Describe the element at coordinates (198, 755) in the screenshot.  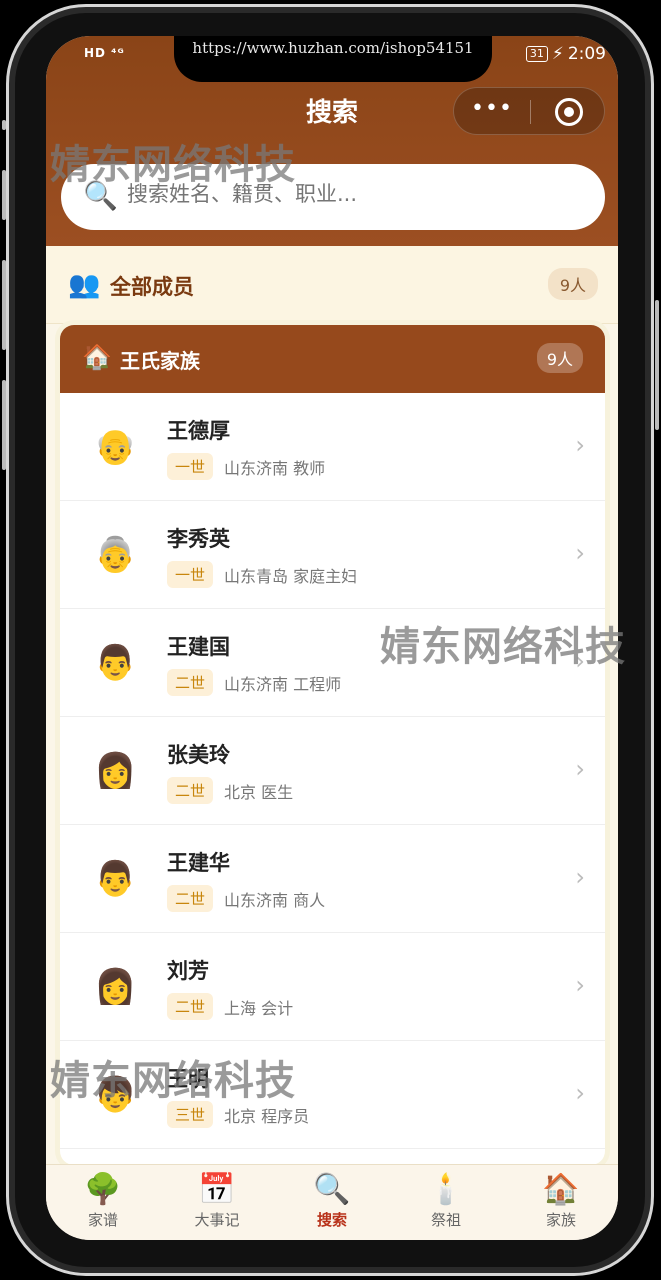
I see `member-name: 张美玲` at that location.